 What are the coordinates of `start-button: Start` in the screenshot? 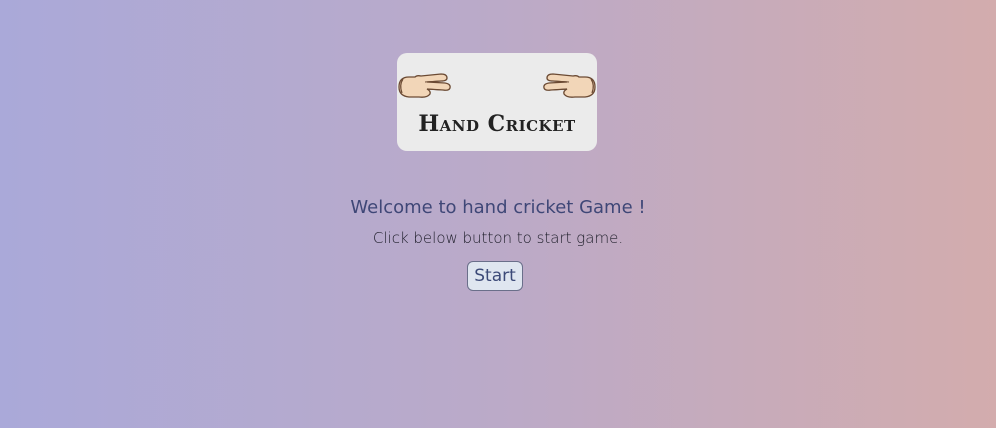 It's located at (495, 276).